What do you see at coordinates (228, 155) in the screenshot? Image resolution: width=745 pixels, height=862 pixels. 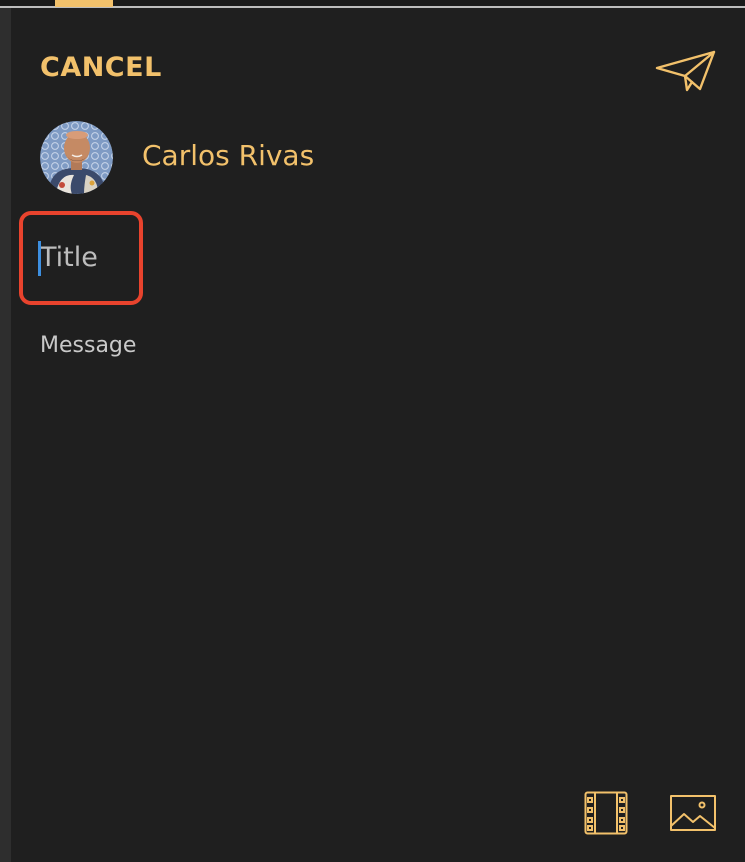 I see `author-name: Carlos Rivas` at bounding box center [228, 155].